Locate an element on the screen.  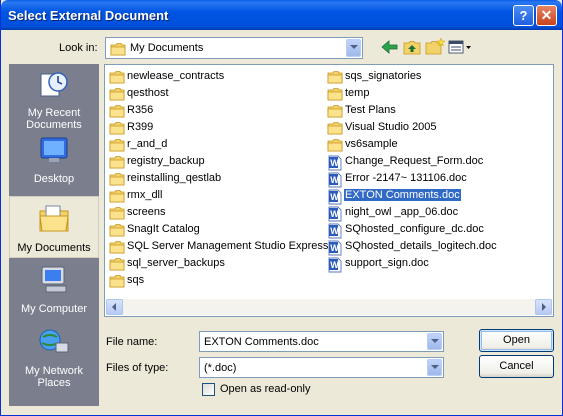
help-button: ? is located at coordinates (523, 15).